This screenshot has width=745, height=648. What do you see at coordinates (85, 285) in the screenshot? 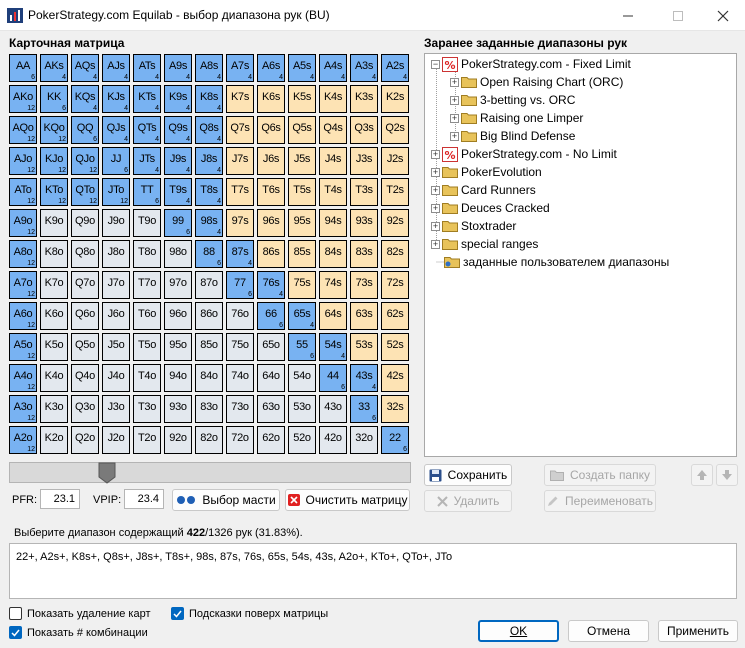
I see `matrix-cell: Q7o` at bounding box center [85, 285].